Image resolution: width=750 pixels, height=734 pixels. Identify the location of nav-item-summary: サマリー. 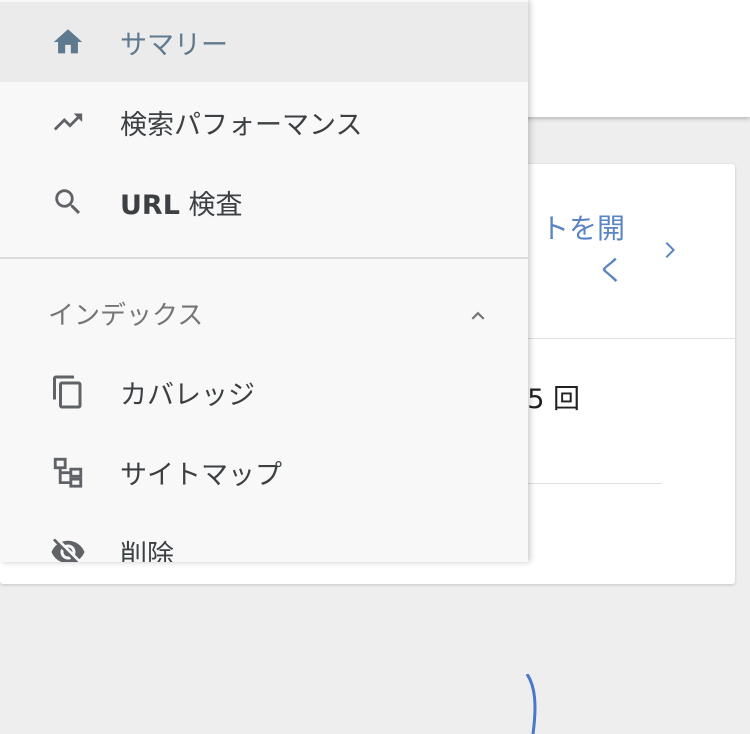
(264, 42).